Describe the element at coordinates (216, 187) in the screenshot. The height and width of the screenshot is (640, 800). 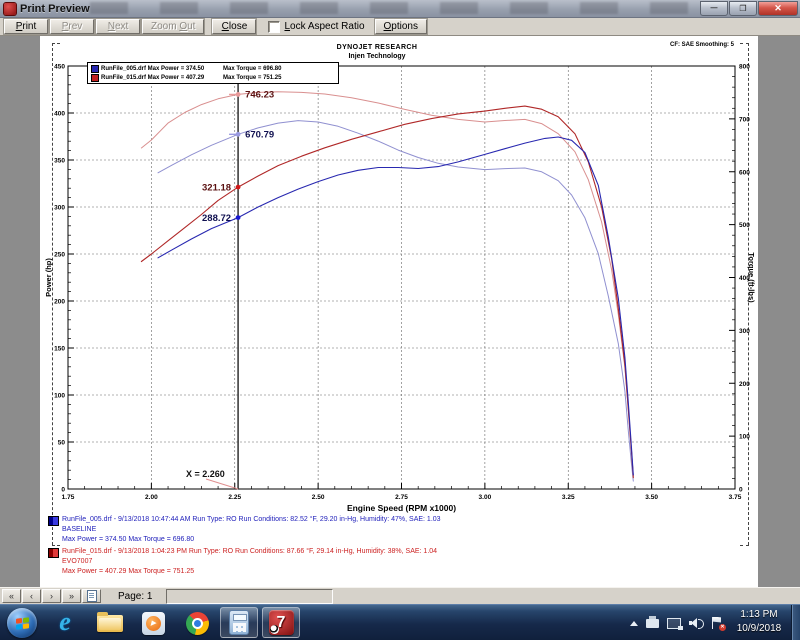
I see `svg-text: 321.18` at that location.